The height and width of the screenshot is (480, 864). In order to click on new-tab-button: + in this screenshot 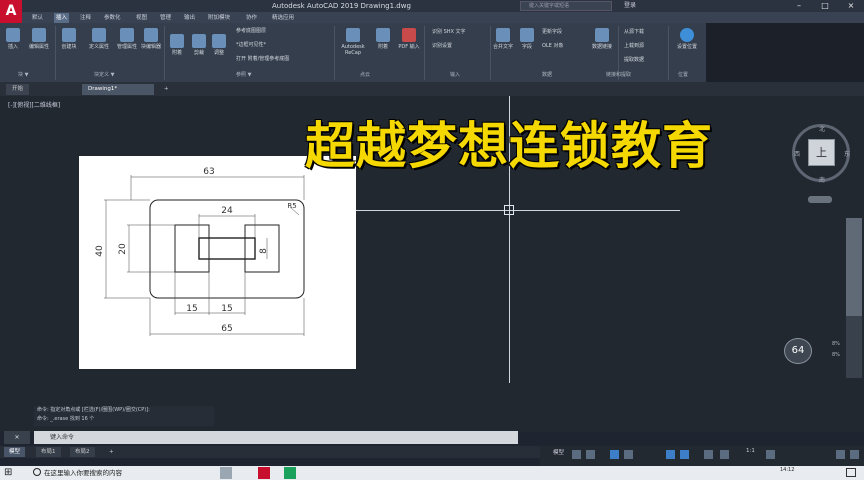, I will do `click(166, 89)`.